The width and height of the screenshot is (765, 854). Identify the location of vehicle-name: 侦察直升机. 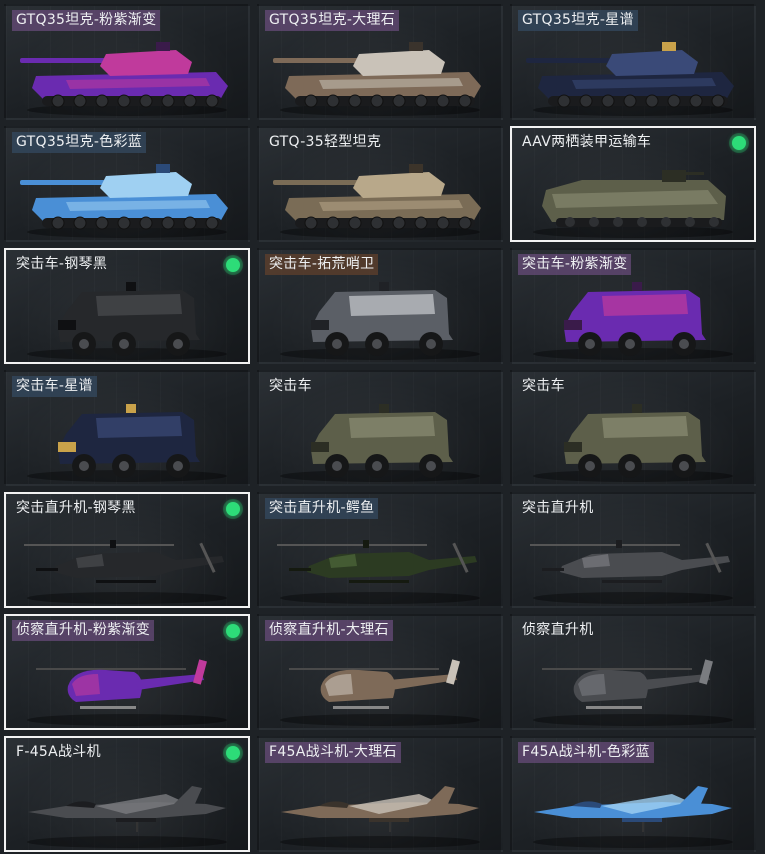
(558, 630).